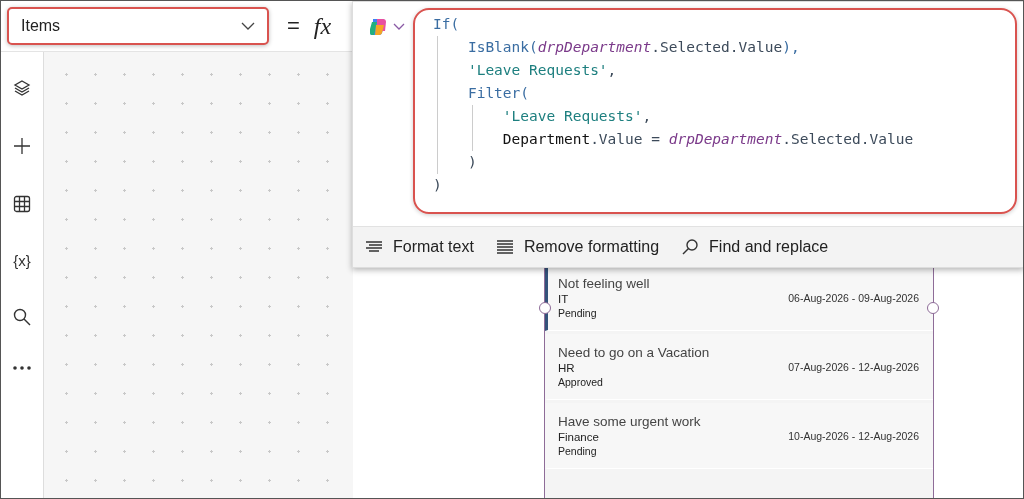 This screenshot has height=499, width=1024. I want to click on copilot-icon, so click(378, 27).